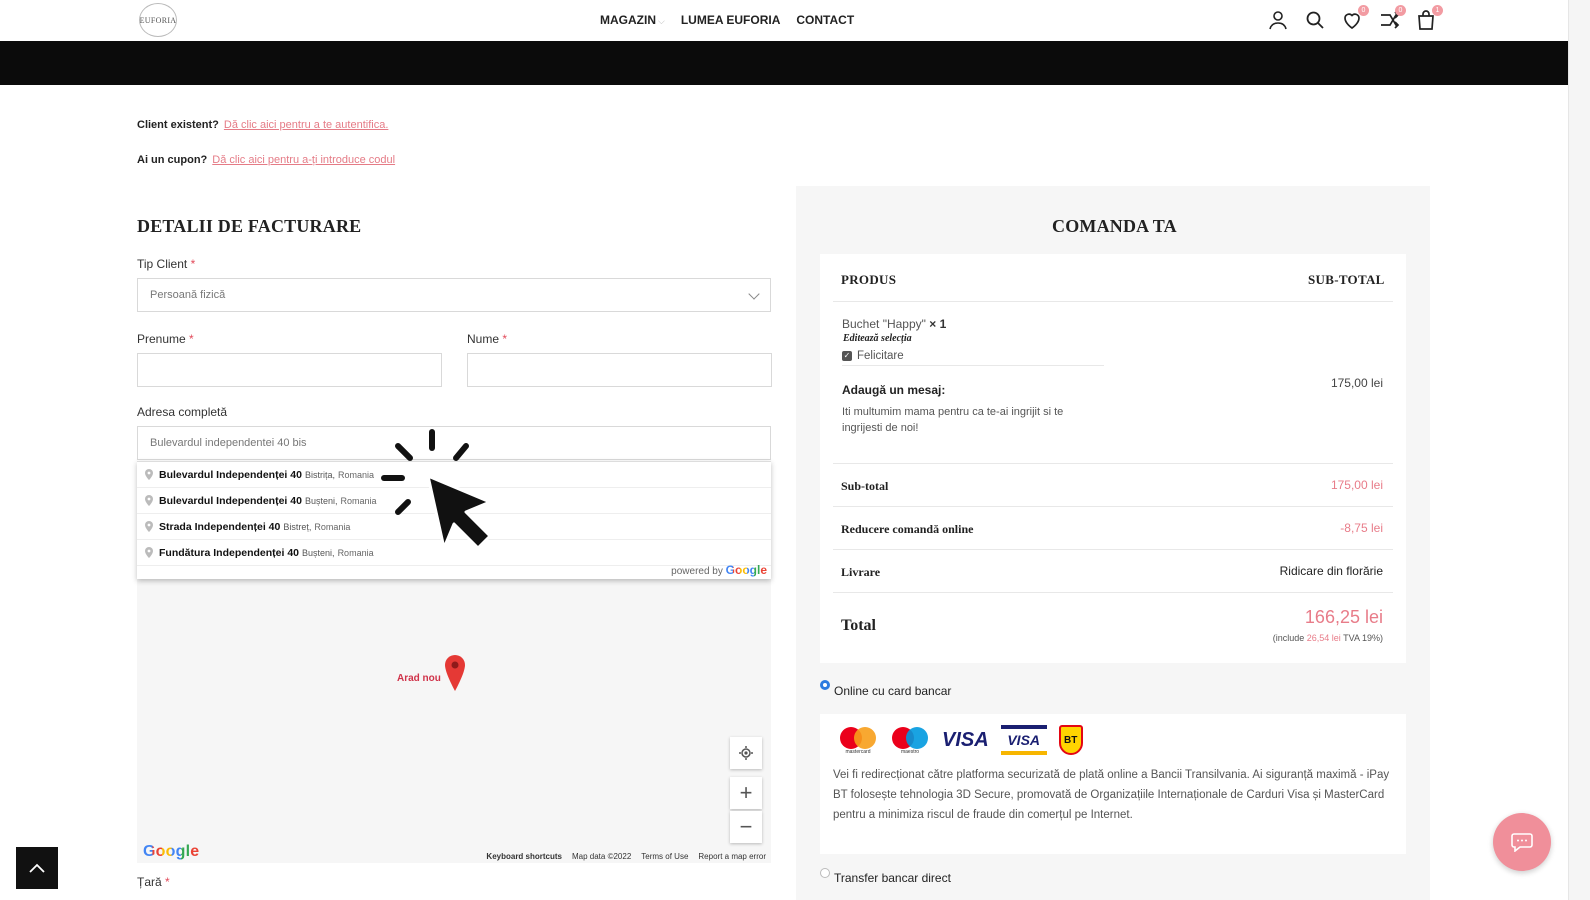 The image size is (1590, 900). Describe the element at coordinates (784, 63) in the screenshot. I see `page-banner` at that location.